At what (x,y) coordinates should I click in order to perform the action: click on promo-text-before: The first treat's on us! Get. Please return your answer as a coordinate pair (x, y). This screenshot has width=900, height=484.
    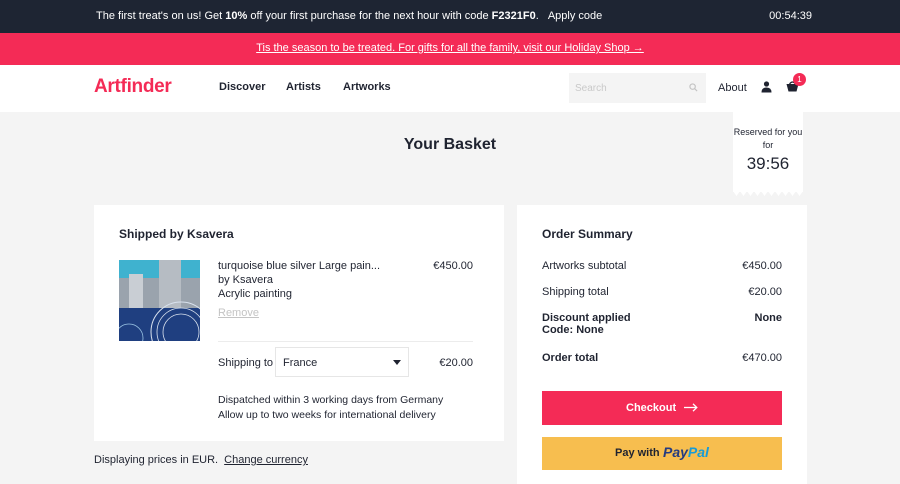
    Looking at the image, I should click on (161, 16).